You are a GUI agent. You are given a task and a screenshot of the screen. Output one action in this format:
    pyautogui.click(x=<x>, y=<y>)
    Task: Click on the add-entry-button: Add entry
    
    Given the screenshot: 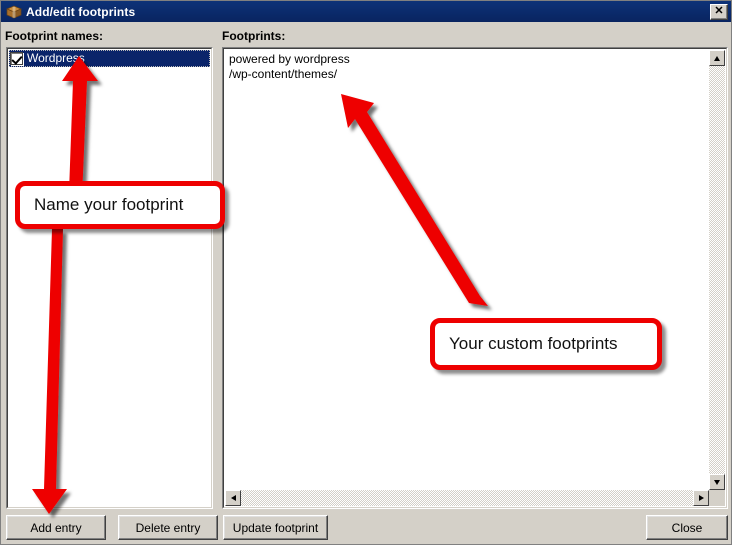 What is the action you would take?
    pyautogui.click(x=56, y=527)
    